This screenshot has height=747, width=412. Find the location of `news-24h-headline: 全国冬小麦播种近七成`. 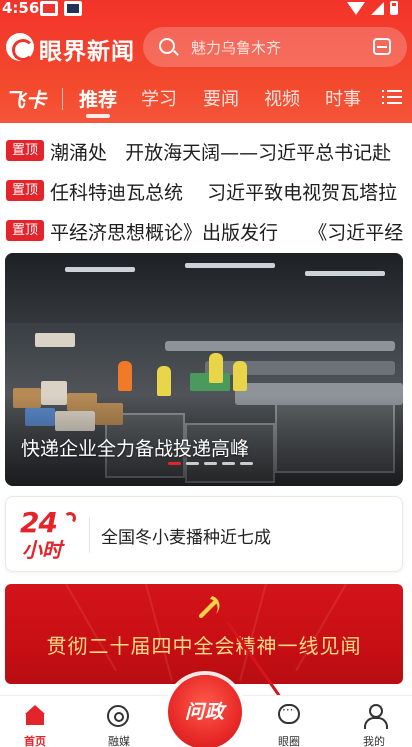

news-24h-headline: 全国冬小麦播种近七成 is located at coordinates (186, 538).